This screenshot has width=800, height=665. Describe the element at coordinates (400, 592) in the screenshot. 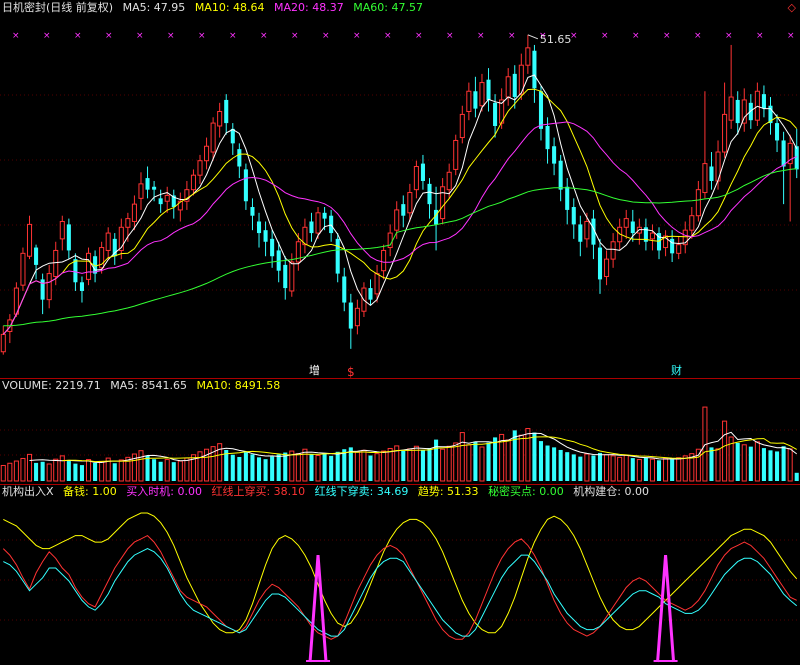

I see `cyan-signal-line` at that location.